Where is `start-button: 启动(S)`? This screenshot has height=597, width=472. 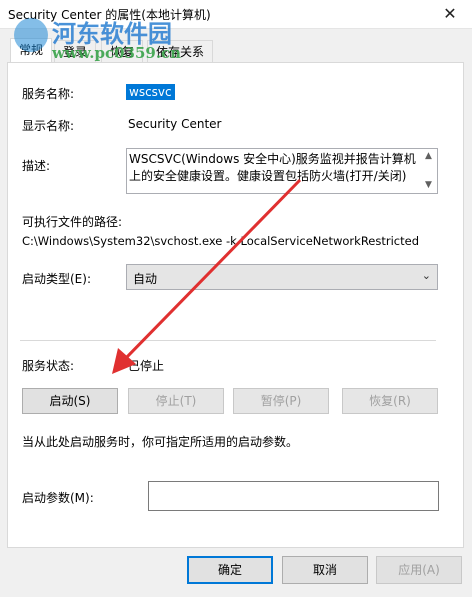
start-button: 启动(S) is located at coordinates (70, 401).